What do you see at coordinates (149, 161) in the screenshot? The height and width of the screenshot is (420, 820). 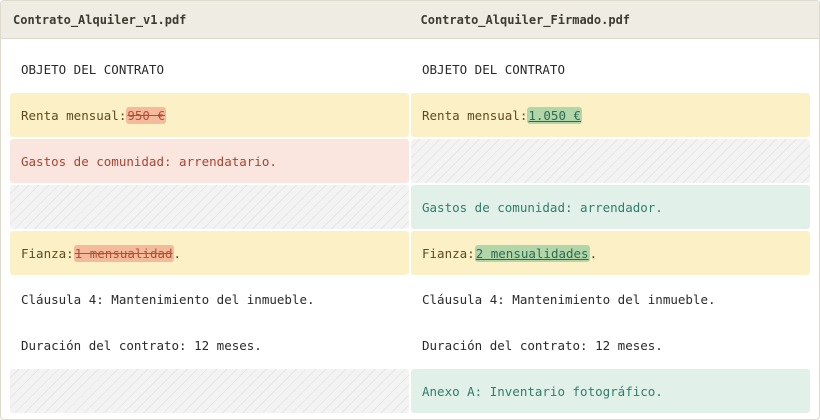 I see `line-text: Gastos de comunidad: arrendatario.` at bounding box center [149, 161].